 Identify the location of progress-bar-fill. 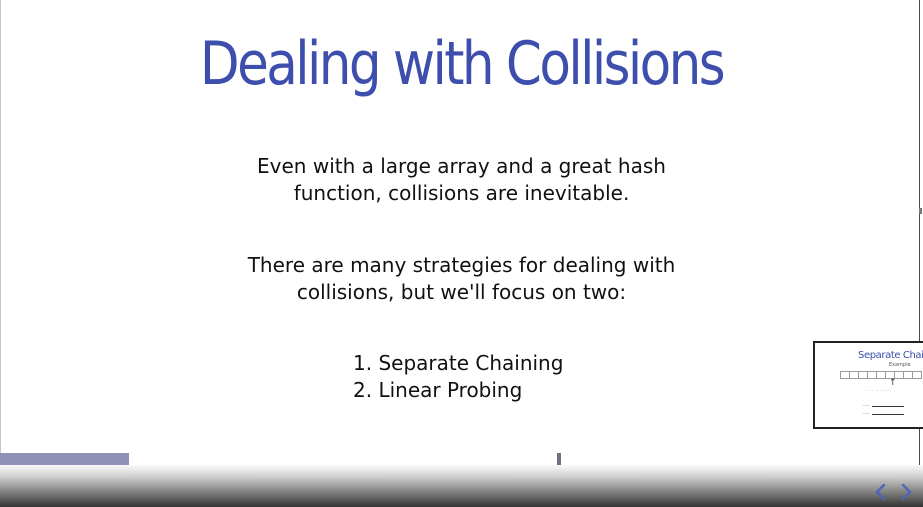
(64, 459).